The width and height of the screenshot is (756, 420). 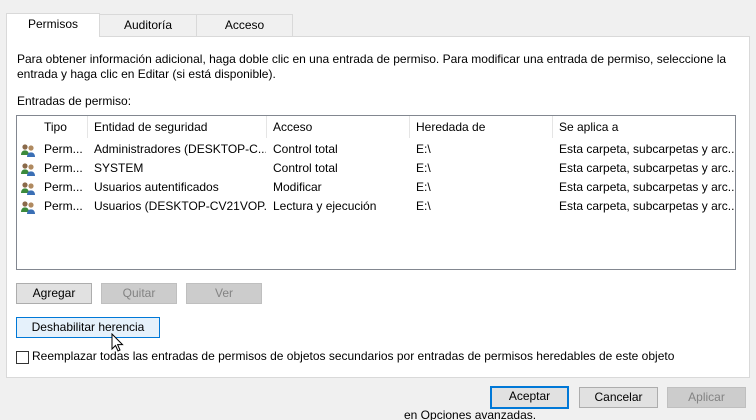 I want to click on column-header-entidad: Entidad de seguridad, so click(x=147, y=127).